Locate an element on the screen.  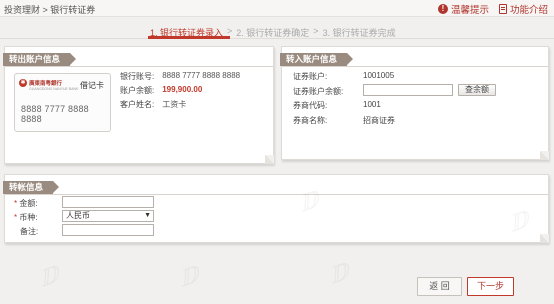
transfer-panel-title: 转帐信息 is located at coordinates (31, 187).